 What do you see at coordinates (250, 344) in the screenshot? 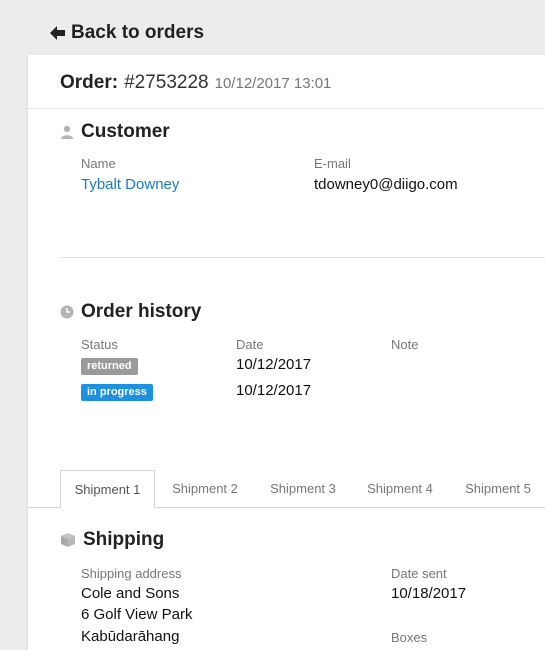
I see `history-date-label: Date` at bounding box center [250, 344].